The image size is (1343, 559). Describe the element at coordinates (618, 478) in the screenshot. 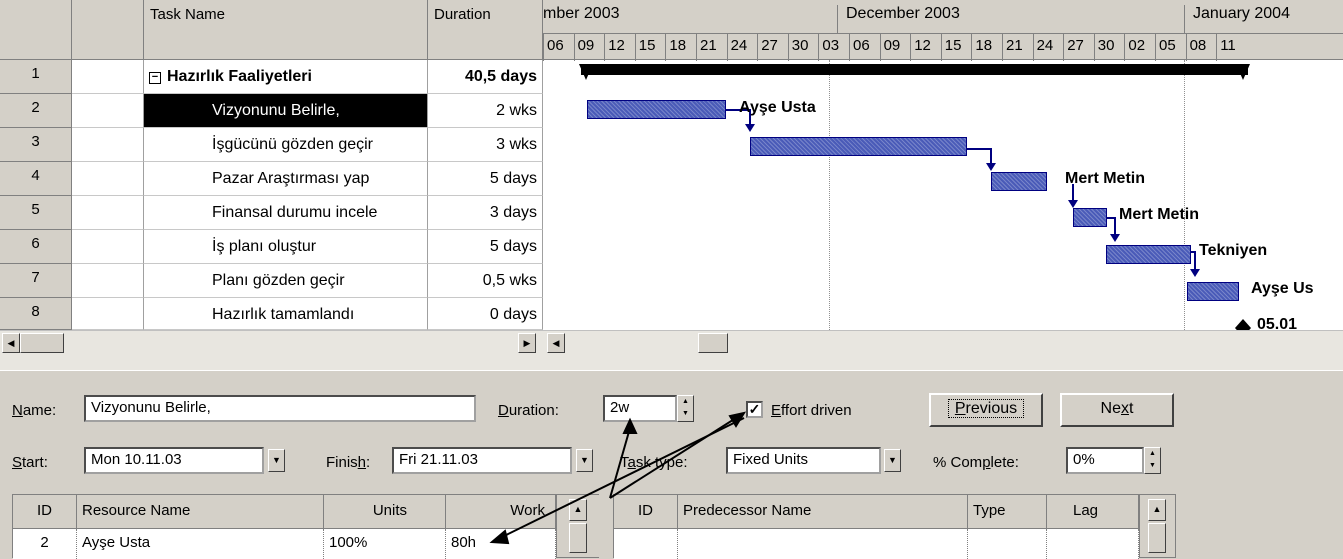

I see `annotation-arrows` at that location.